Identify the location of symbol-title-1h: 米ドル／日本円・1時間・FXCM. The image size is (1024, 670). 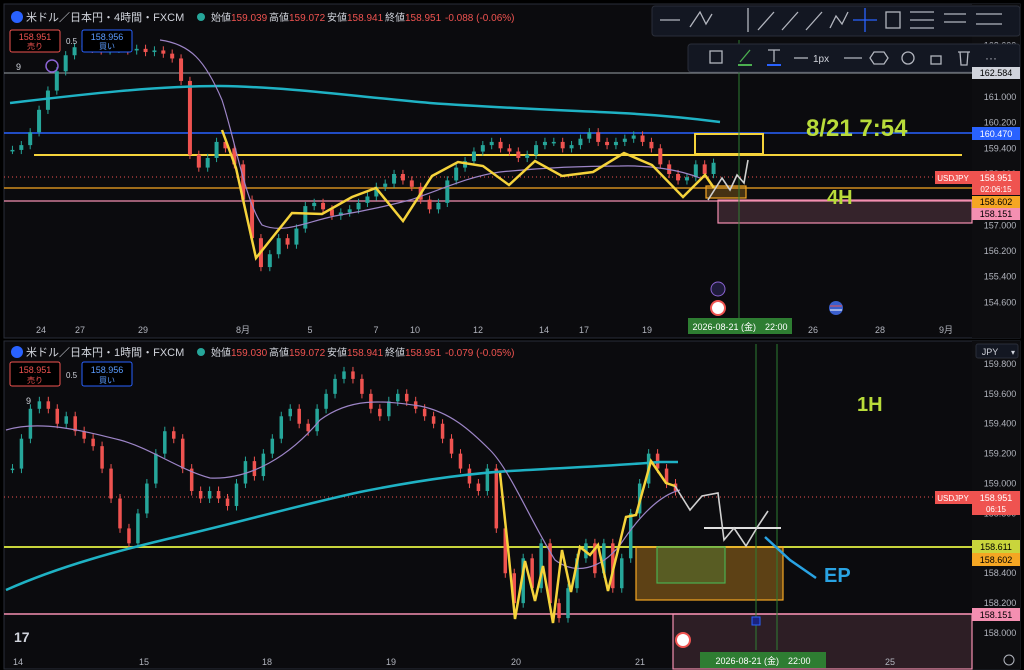
(105, 352).